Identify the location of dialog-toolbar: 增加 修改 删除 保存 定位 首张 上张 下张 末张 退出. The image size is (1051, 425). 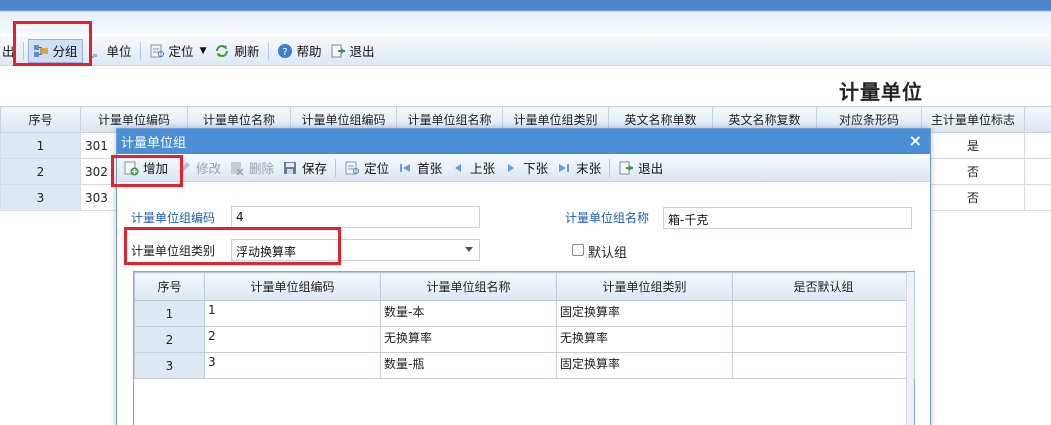
(523, 168).